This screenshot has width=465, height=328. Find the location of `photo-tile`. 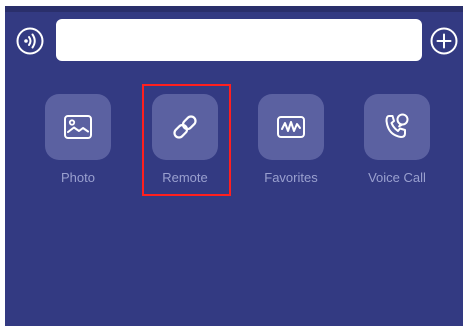

photo-tile is located at coordinates (78, 127).